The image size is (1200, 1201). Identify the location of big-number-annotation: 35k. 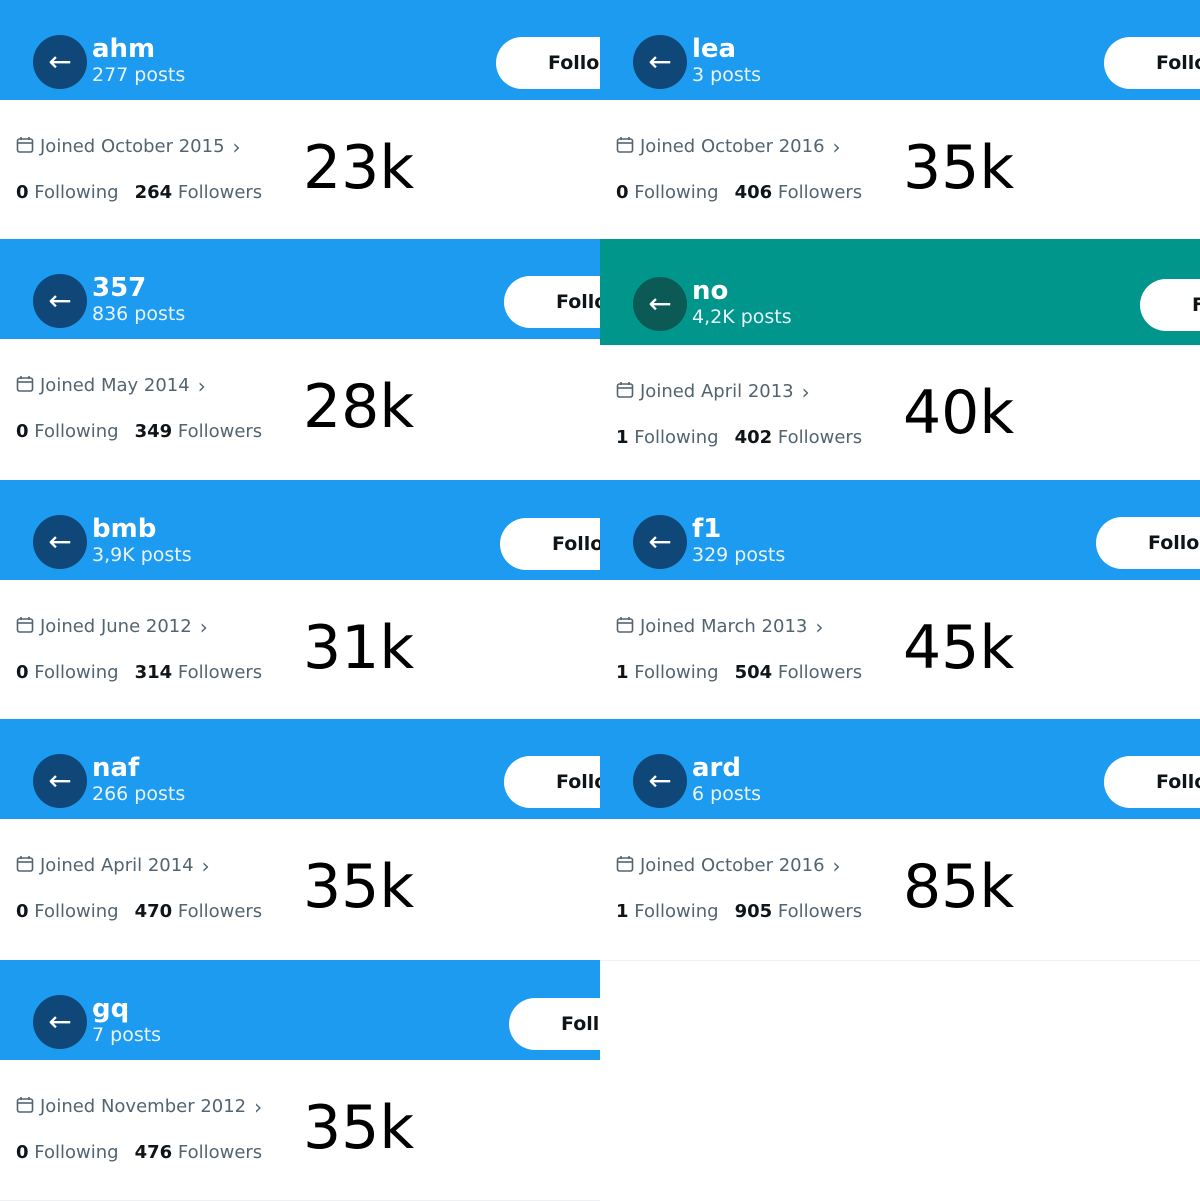
(359, 887).